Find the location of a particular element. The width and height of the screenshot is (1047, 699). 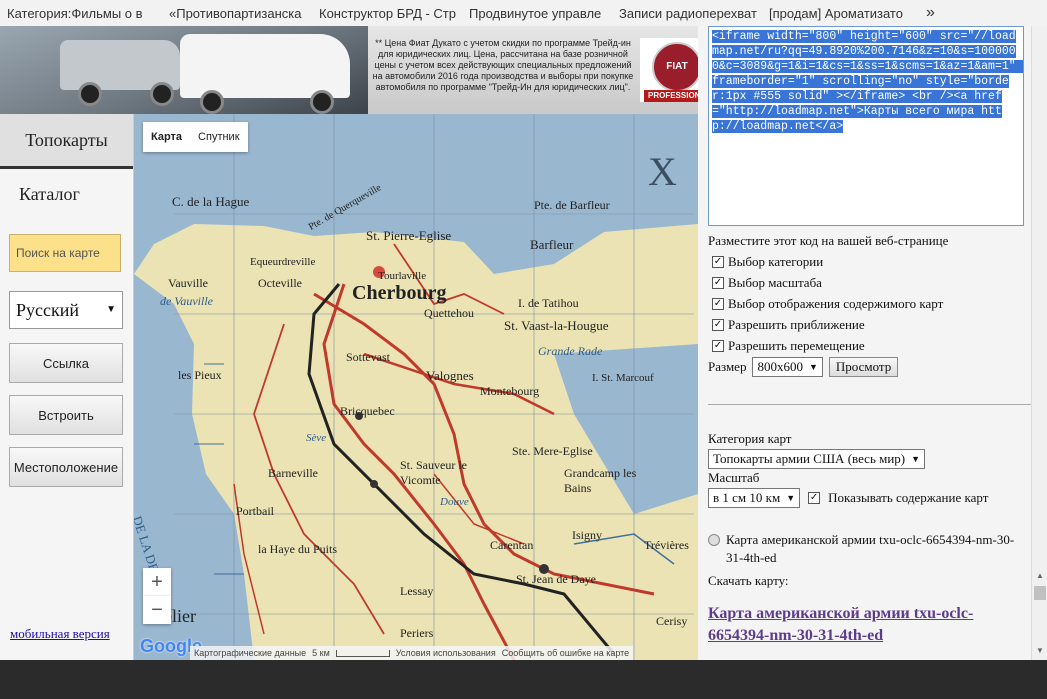

map-label: I. de Tatihou is located at coordinates (548, 303).